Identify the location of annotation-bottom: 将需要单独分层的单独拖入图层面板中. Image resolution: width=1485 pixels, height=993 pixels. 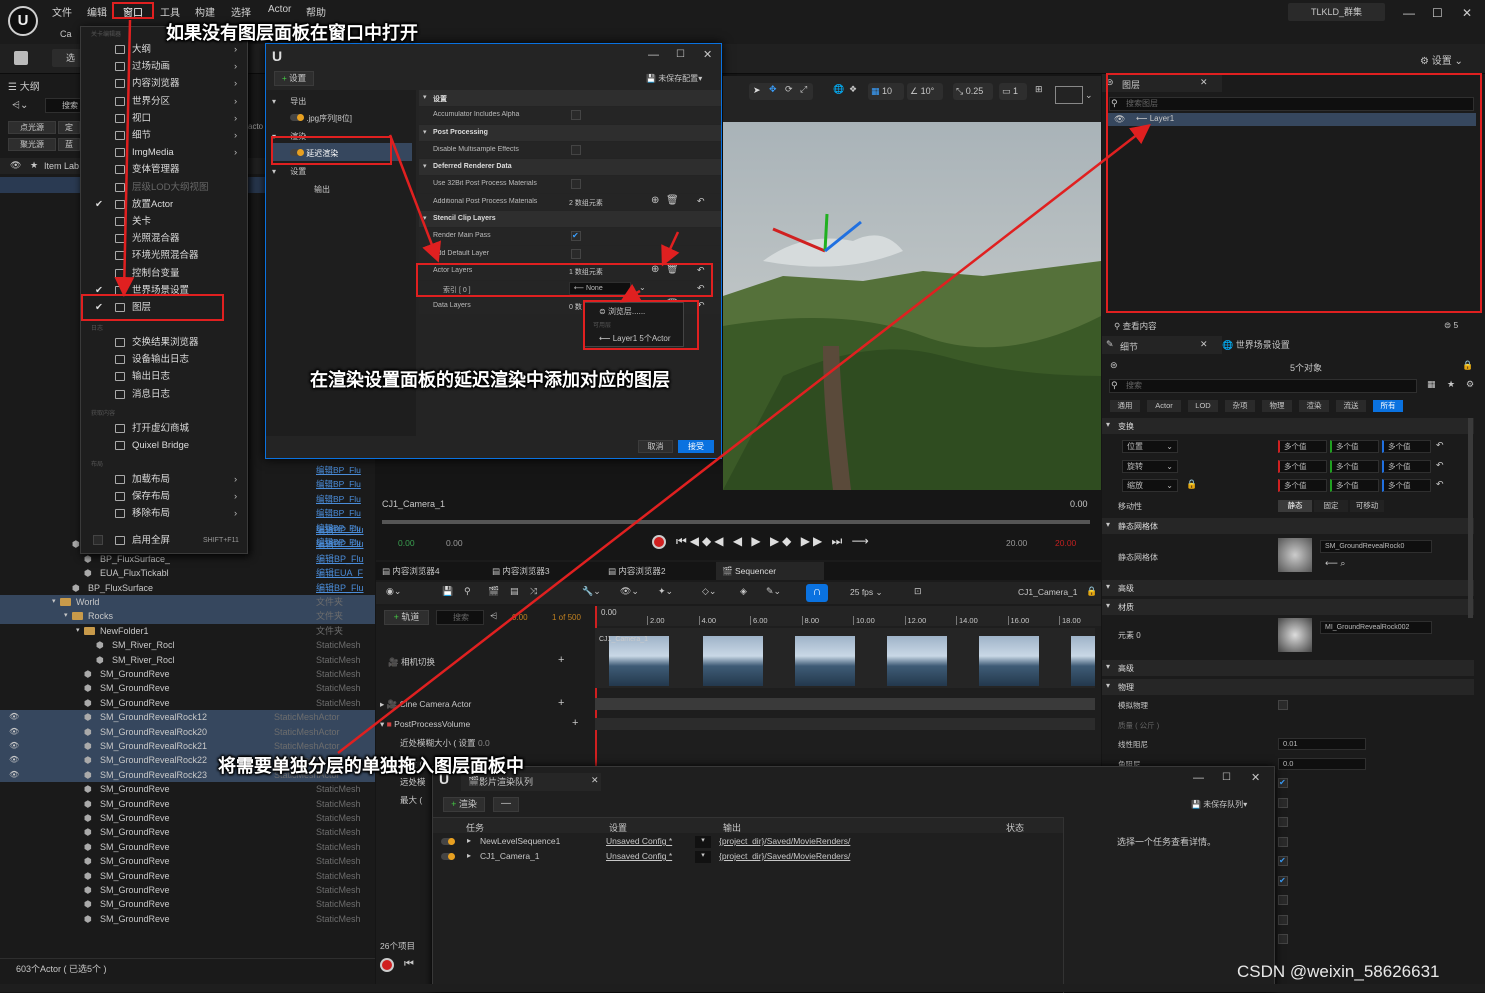
(371, 766).